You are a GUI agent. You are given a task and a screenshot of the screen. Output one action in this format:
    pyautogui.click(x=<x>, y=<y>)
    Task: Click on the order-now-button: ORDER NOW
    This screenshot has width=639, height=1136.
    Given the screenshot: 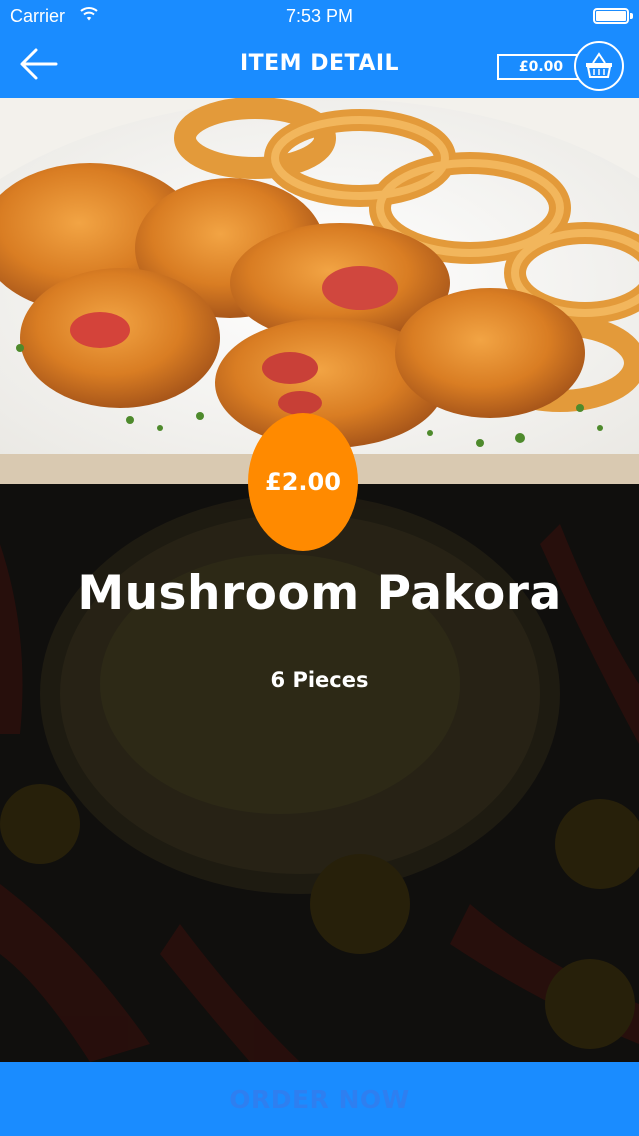 What is the action you would take?
    pyautogui.click(x=319, y=1099)
    